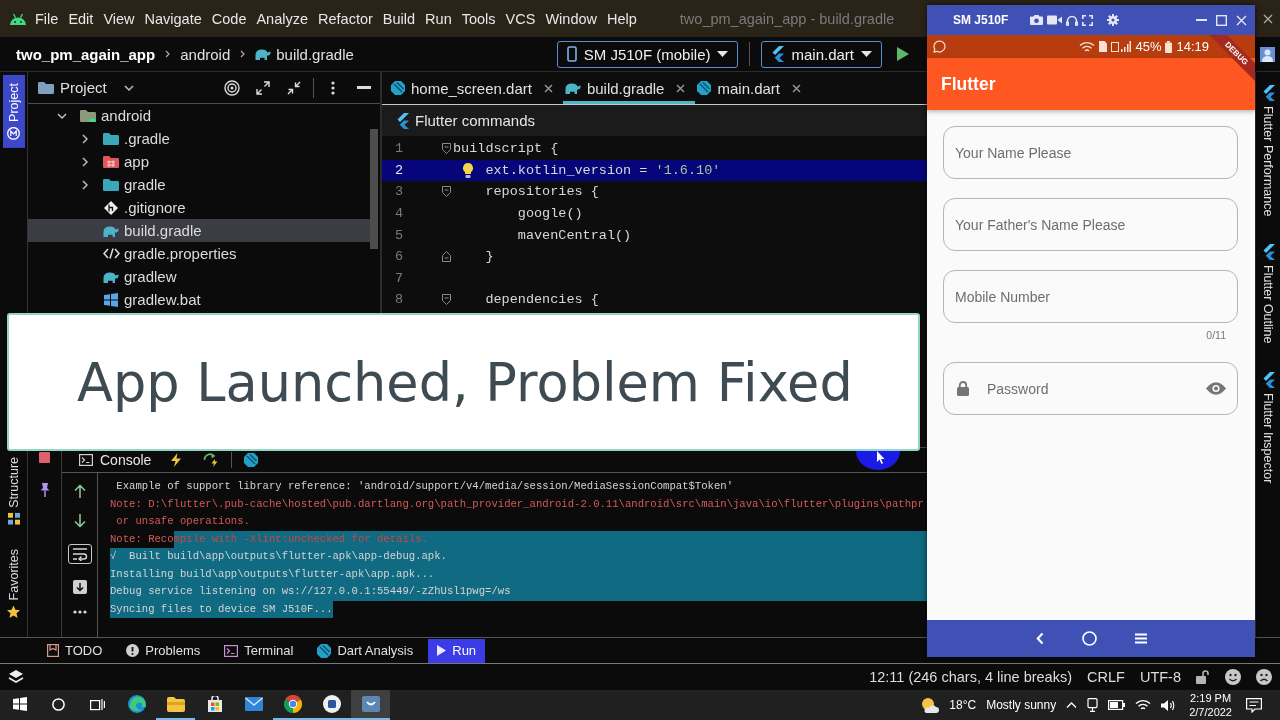 The image size is (1280, 720). Describe the element at coordinates (1268, 294) in the screenshot. I see `tool-window-tab: Flutter Outline` at that location.